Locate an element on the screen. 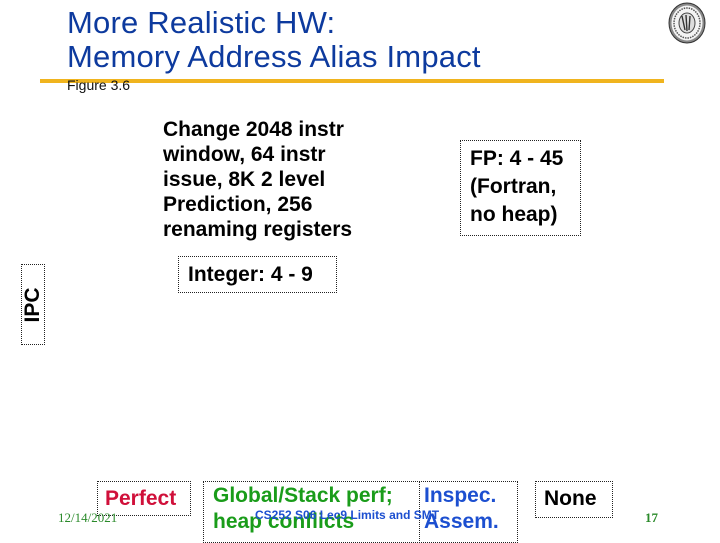 The image size is (720, 543). inspec-line: Inspec. is located at coordinates (460, 495).